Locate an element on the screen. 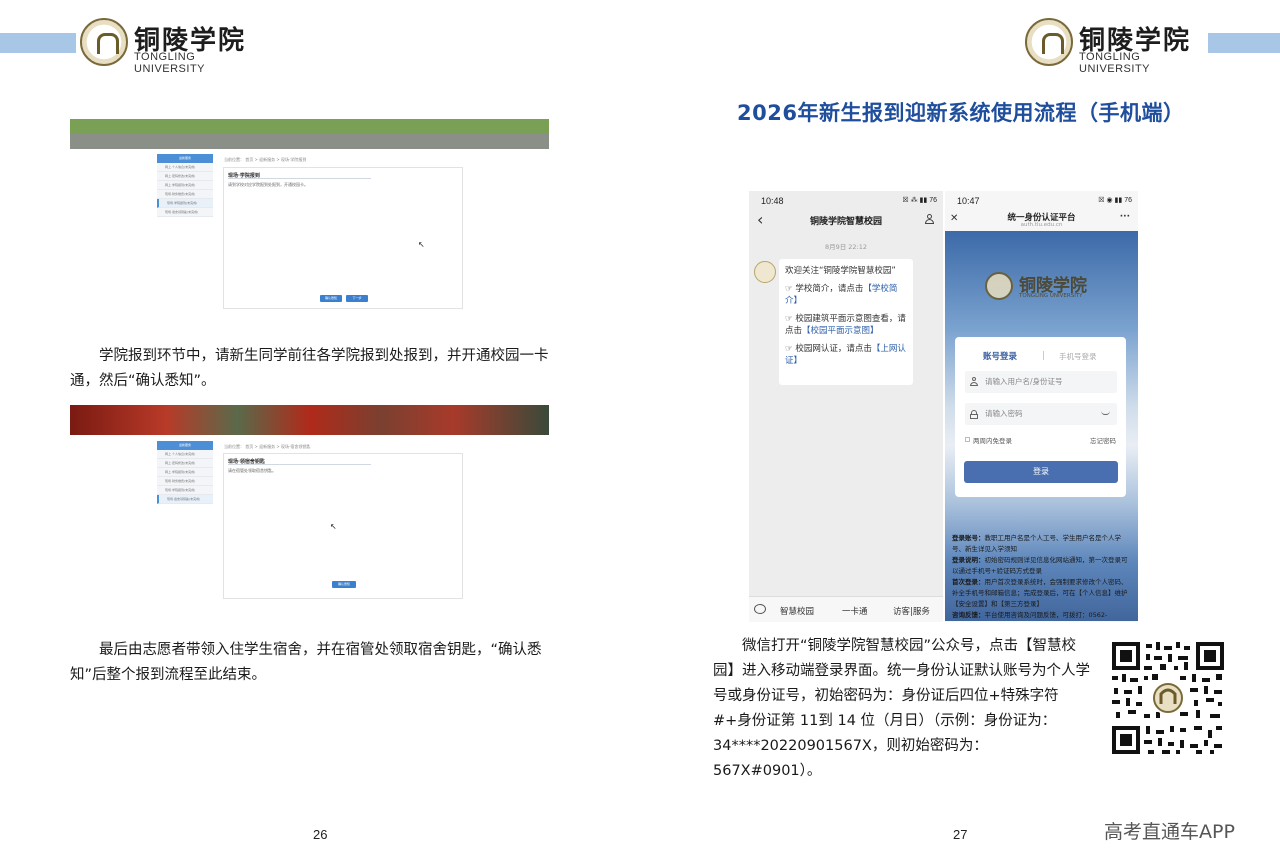  right-university-logo: 铜陵学院 TONGLING UNIVERSITY is located at coordinates (1114, 46).